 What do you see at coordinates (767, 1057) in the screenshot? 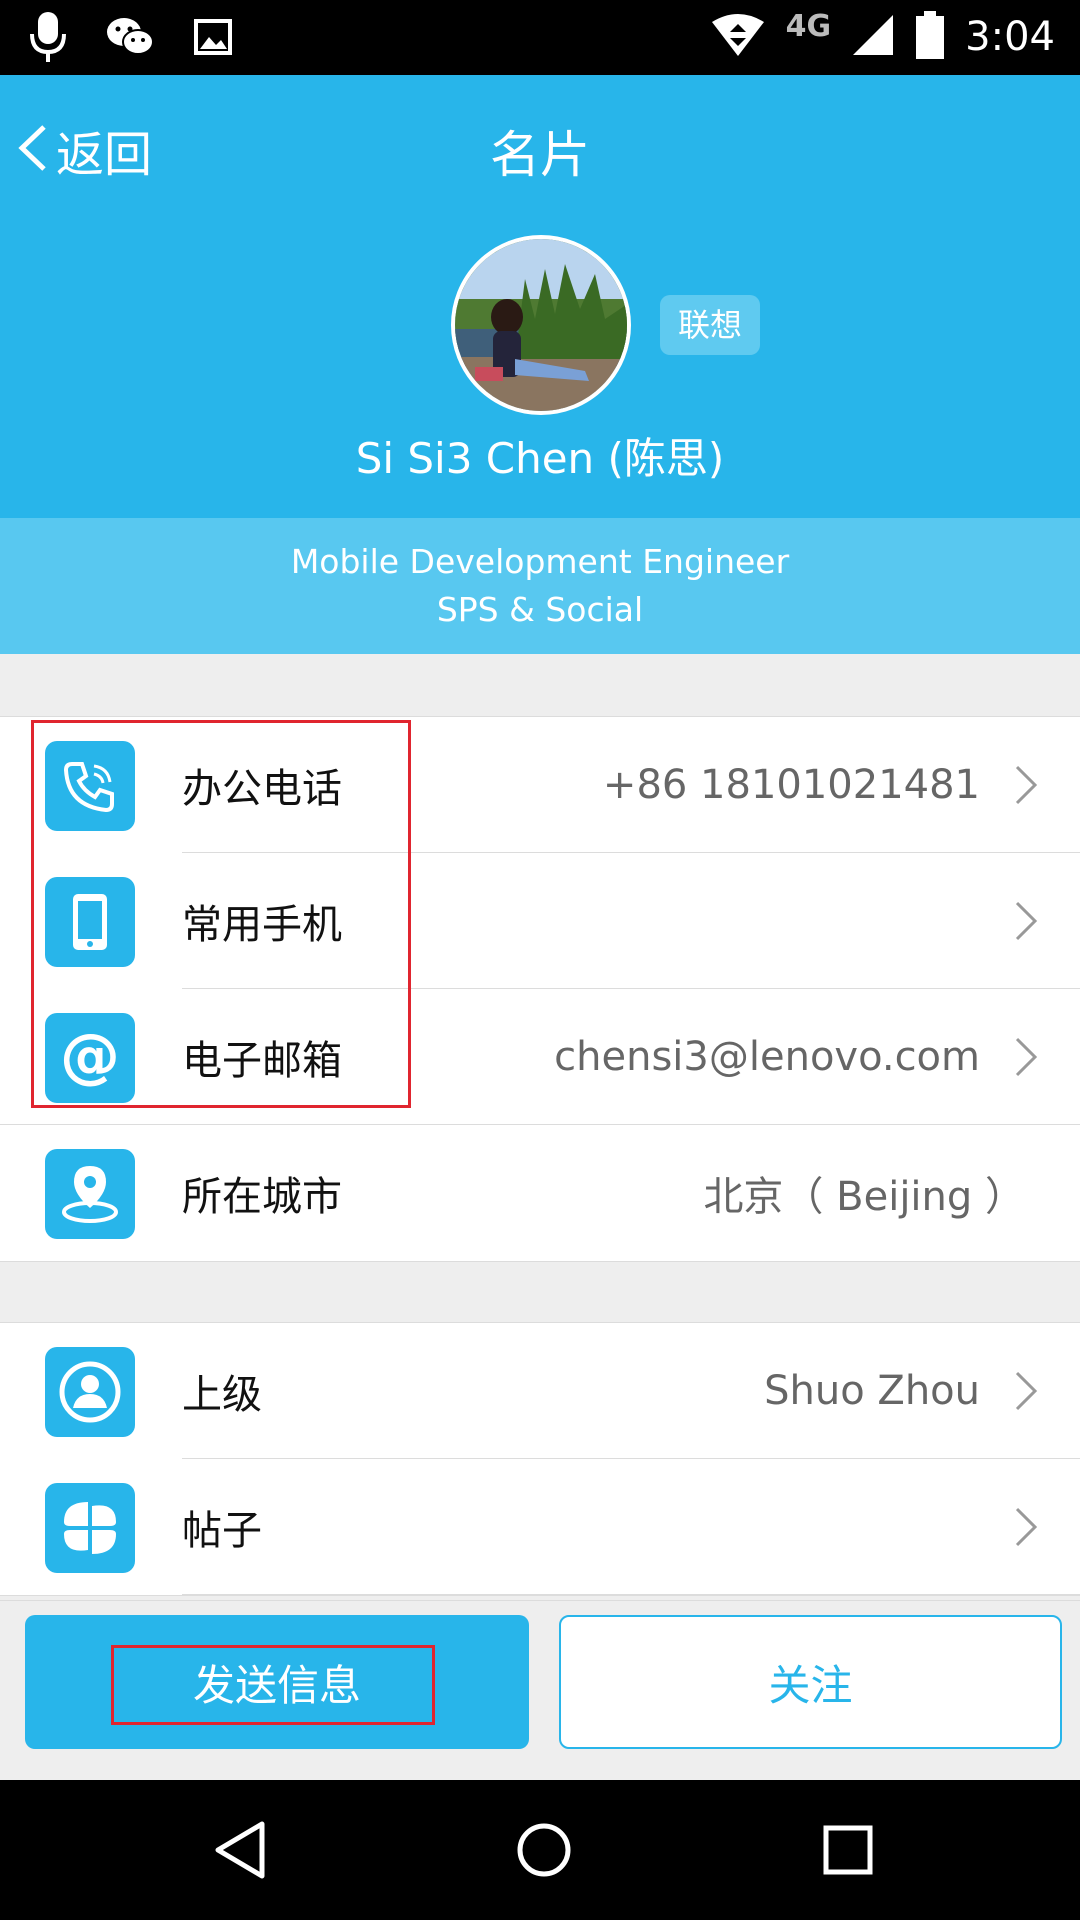
I see `row-value: chensi3@lenovo.com` at bounding box center [767, 1057].